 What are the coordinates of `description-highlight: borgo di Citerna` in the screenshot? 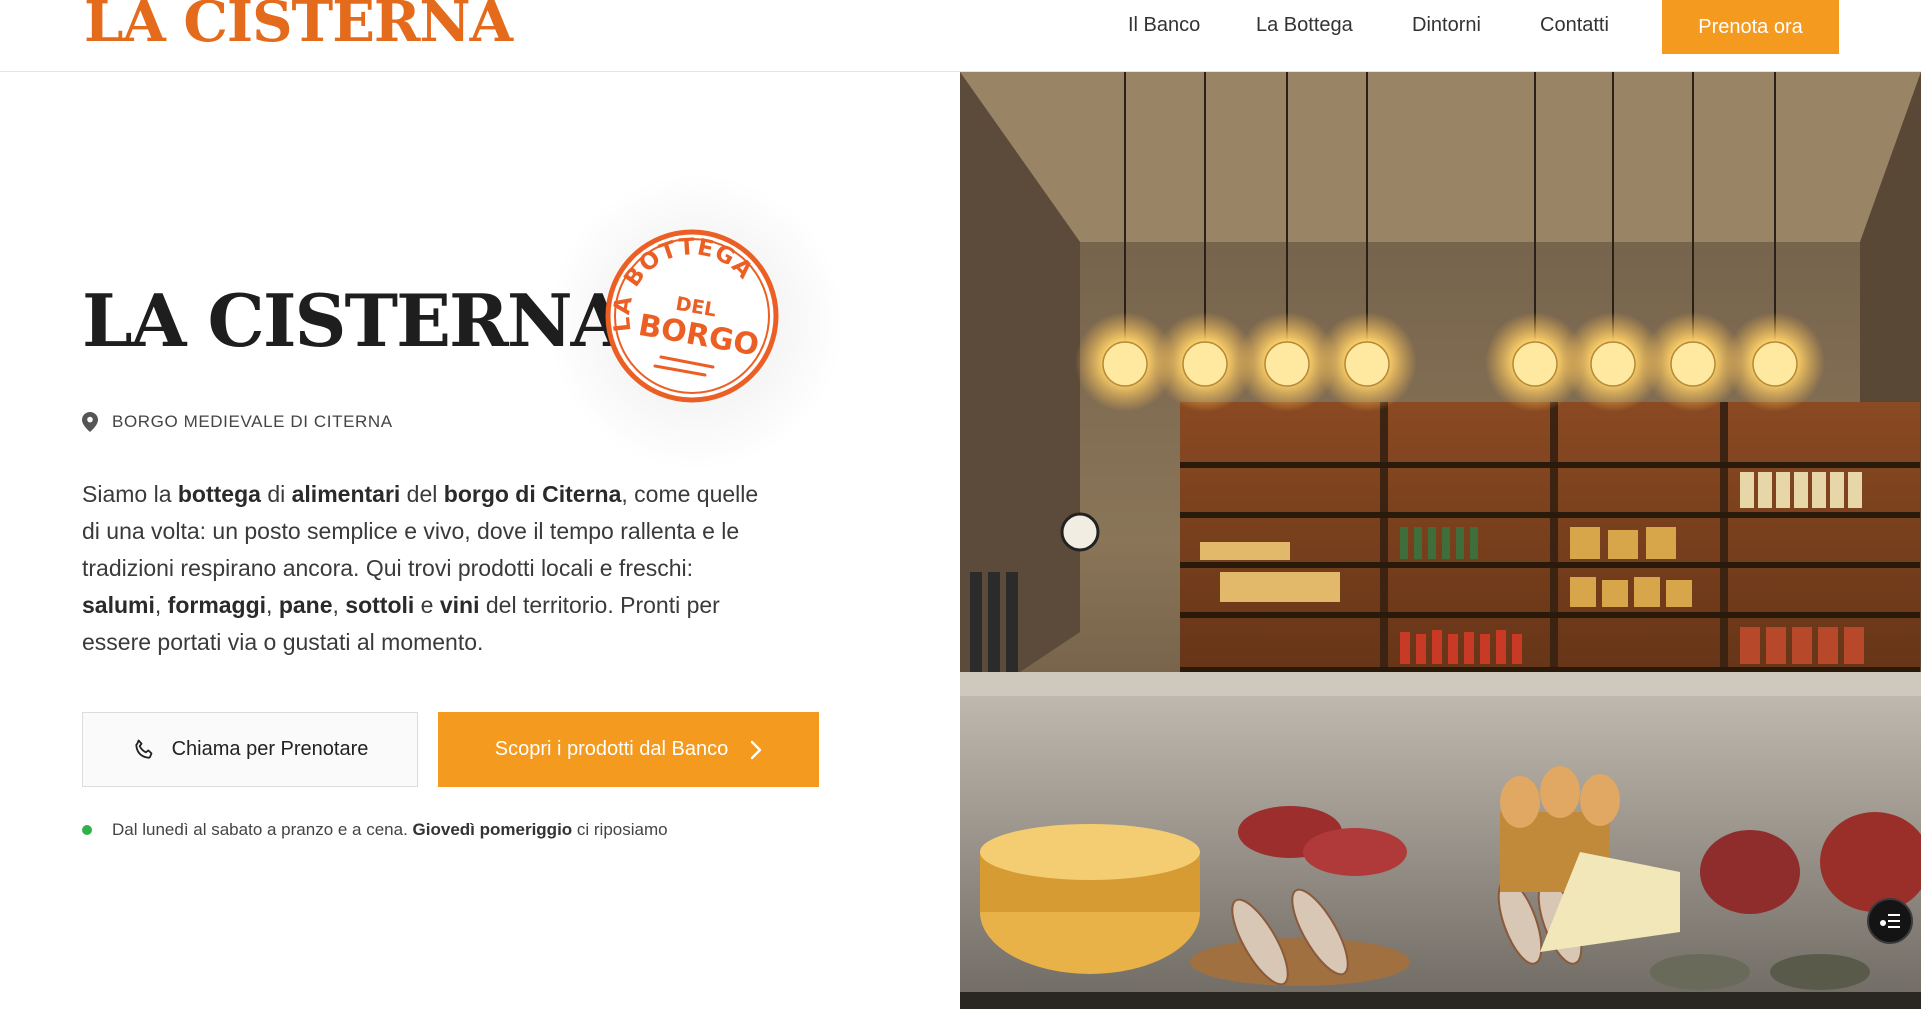 It's located at (532, 494).